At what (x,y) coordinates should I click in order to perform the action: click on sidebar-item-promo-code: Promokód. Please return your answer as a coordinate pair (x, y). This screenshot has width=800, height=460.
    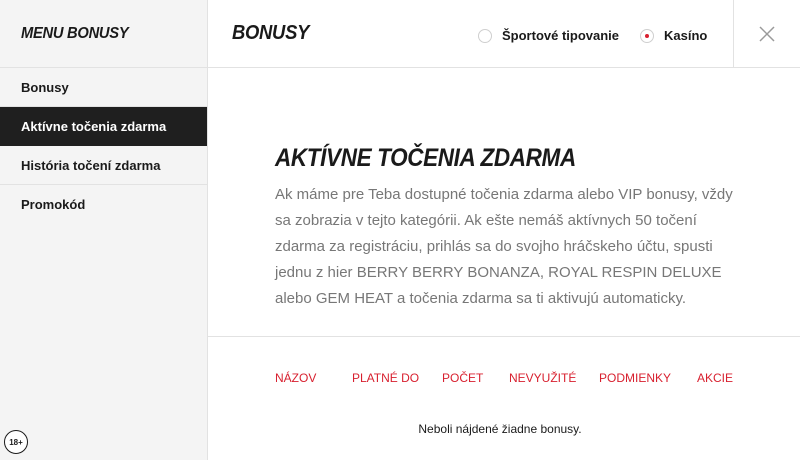
    Looking at the image, I should click on (103, 204).